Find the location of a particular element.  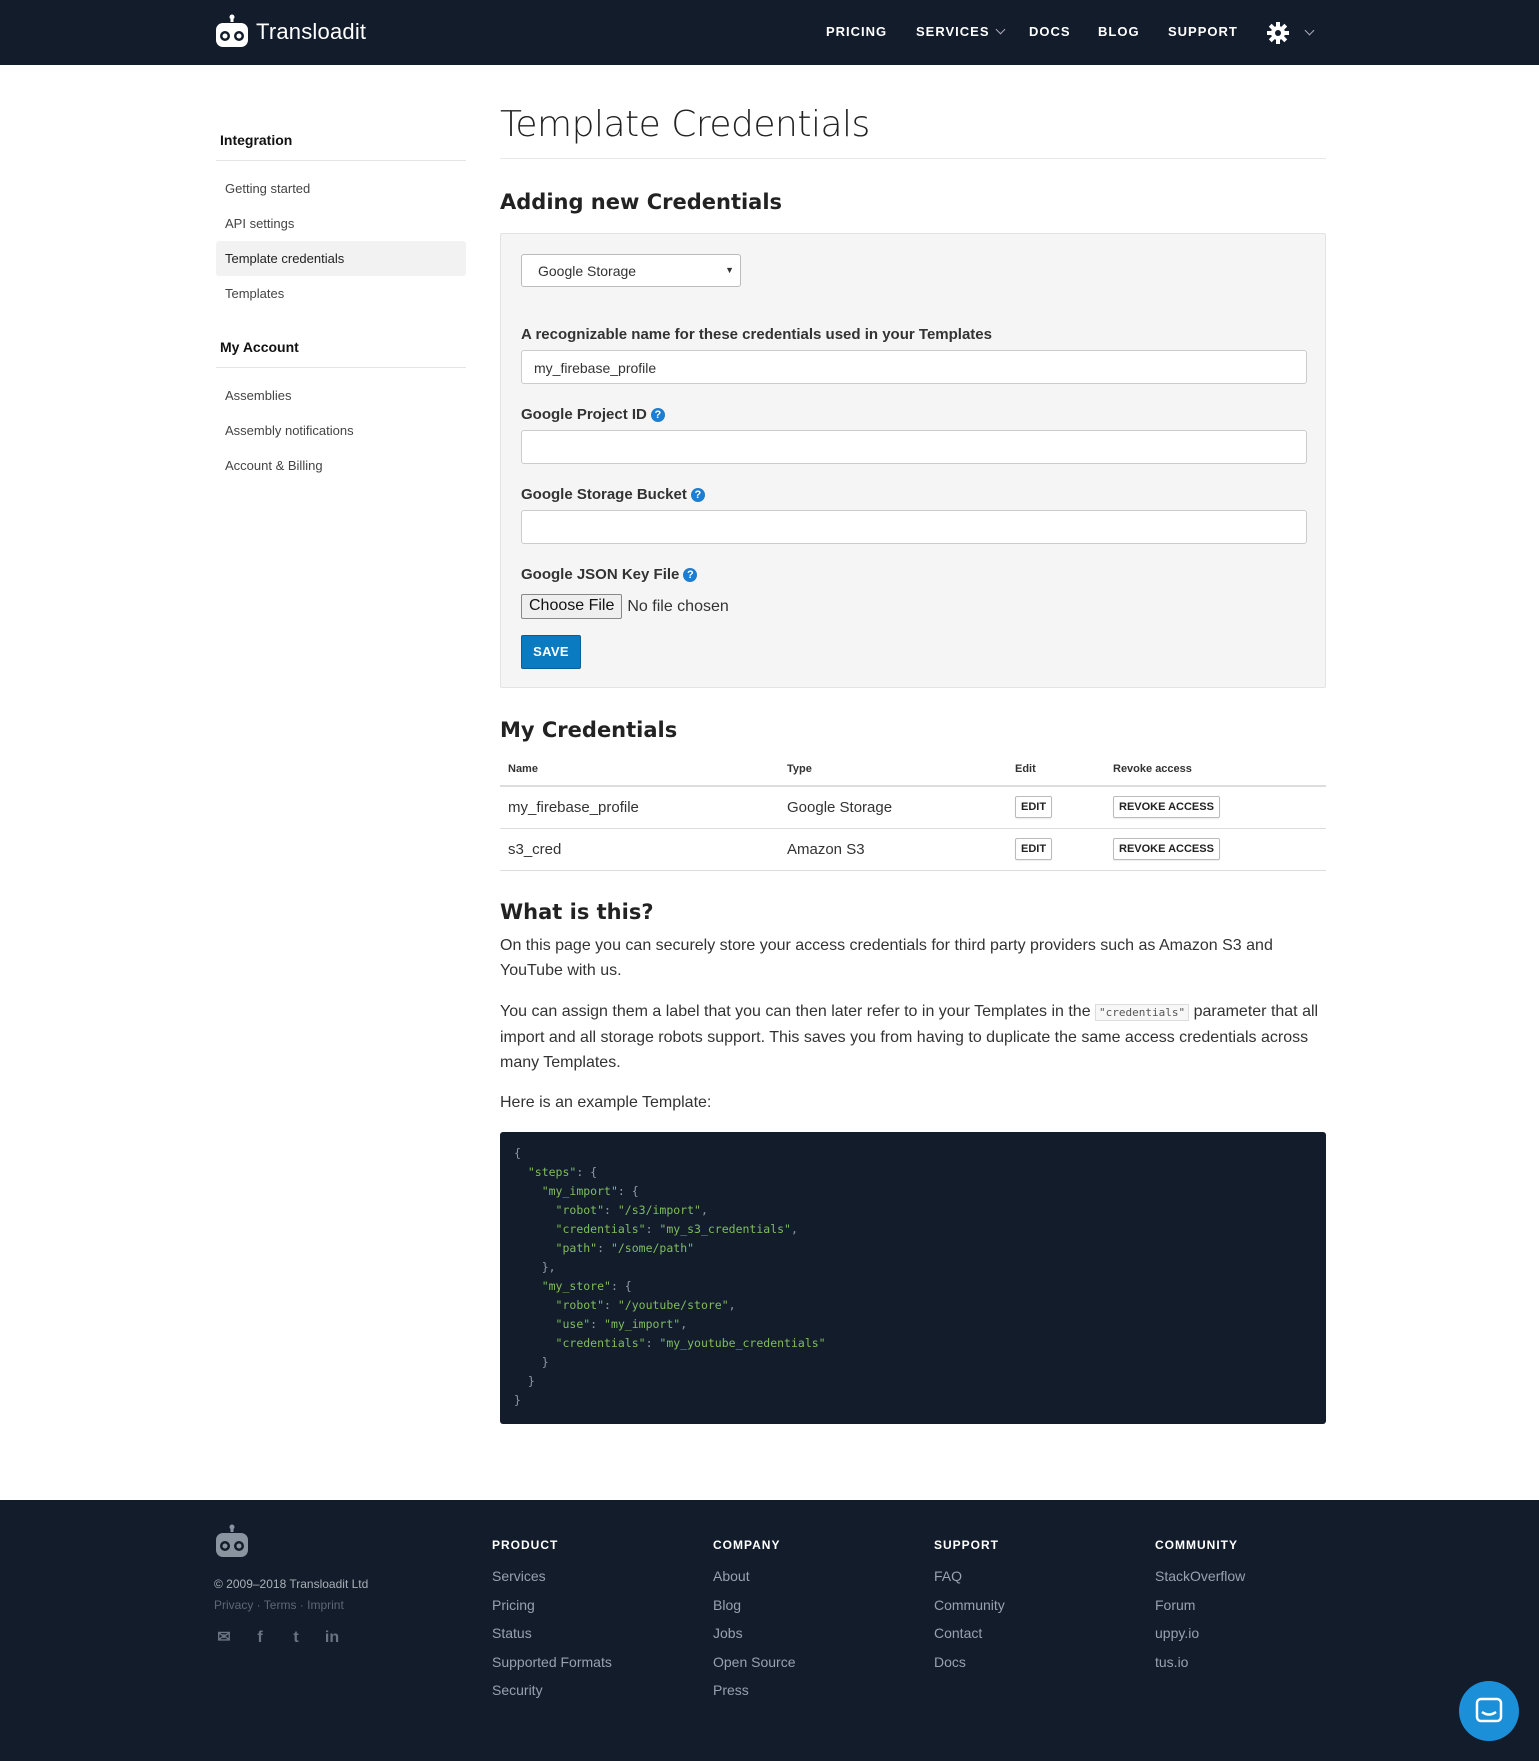

revoke-cell: REVOKE ACCESS is located at coordinates (1215, 849).